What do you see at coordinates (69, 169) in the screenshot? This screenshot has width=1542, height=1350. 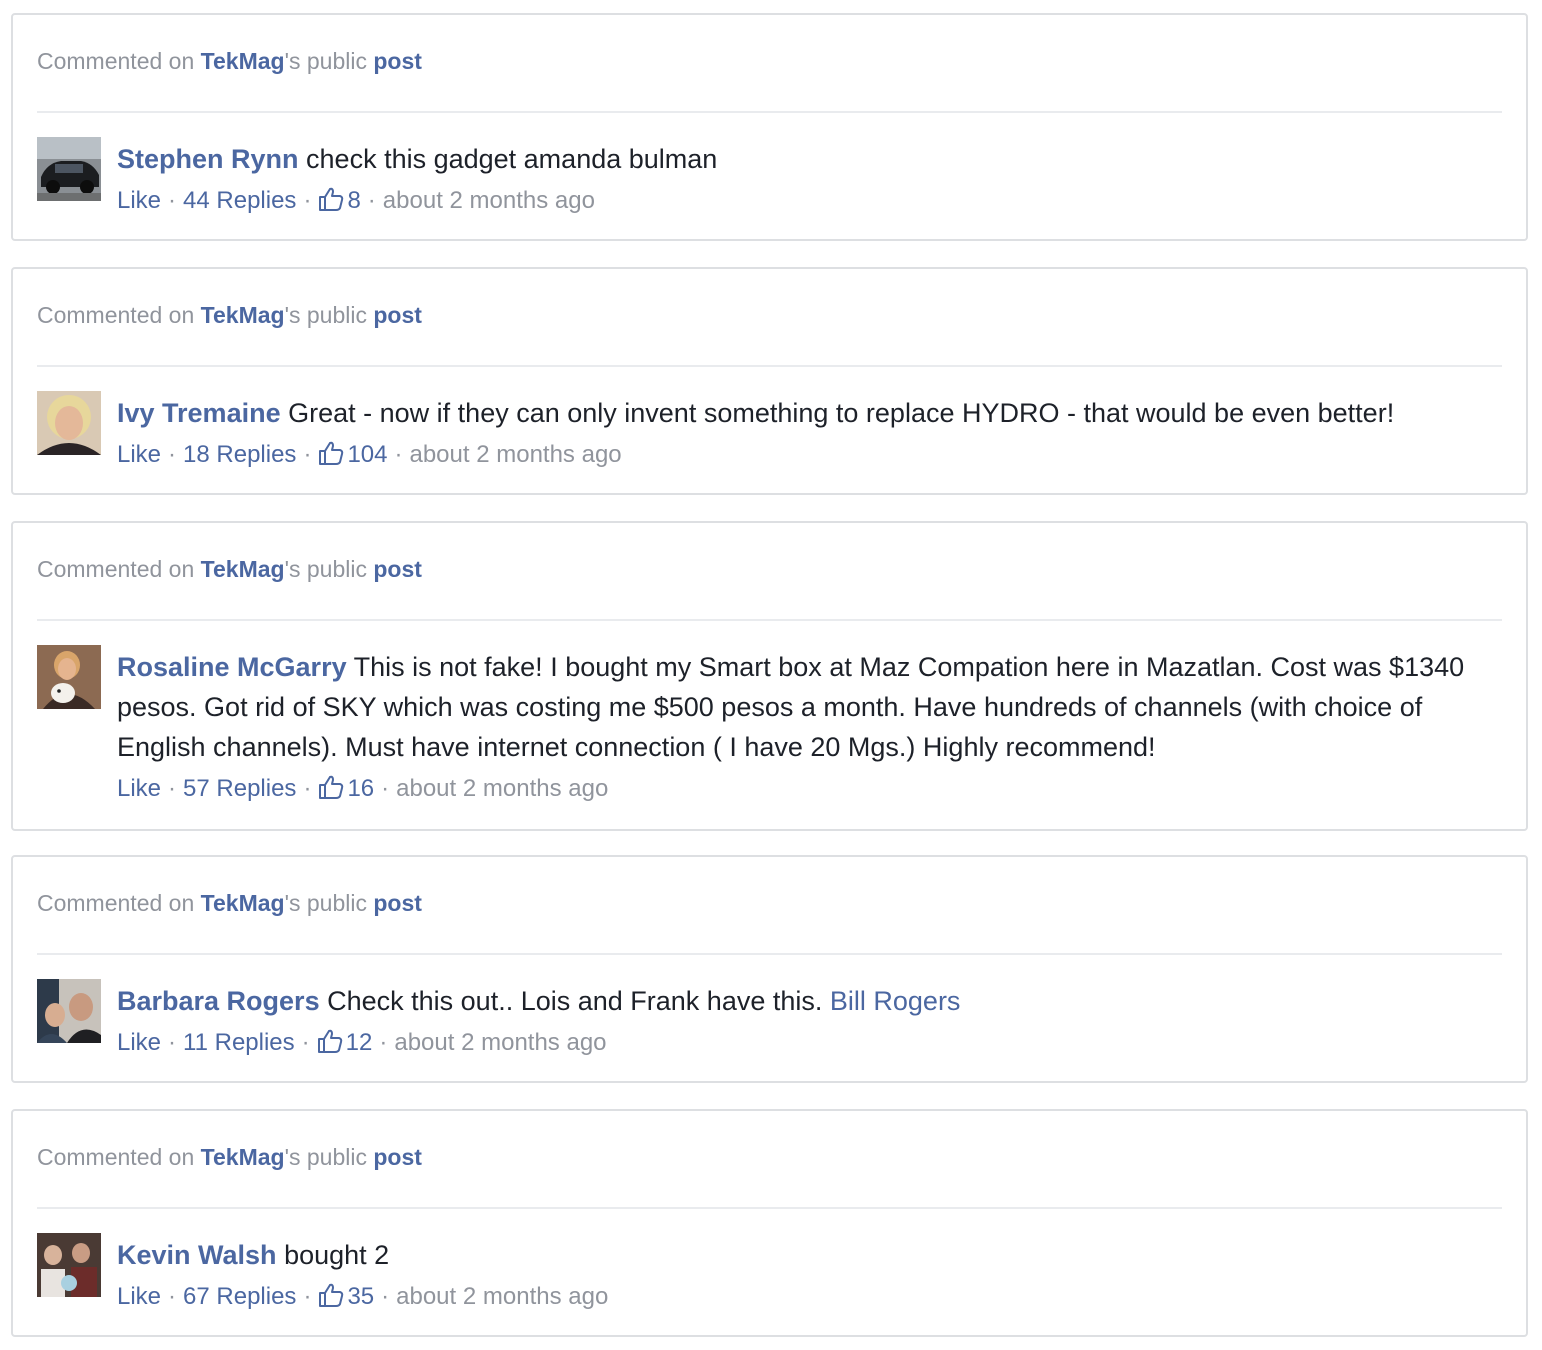 I see `car-photo-avatar` at bounding box center [69, 169].